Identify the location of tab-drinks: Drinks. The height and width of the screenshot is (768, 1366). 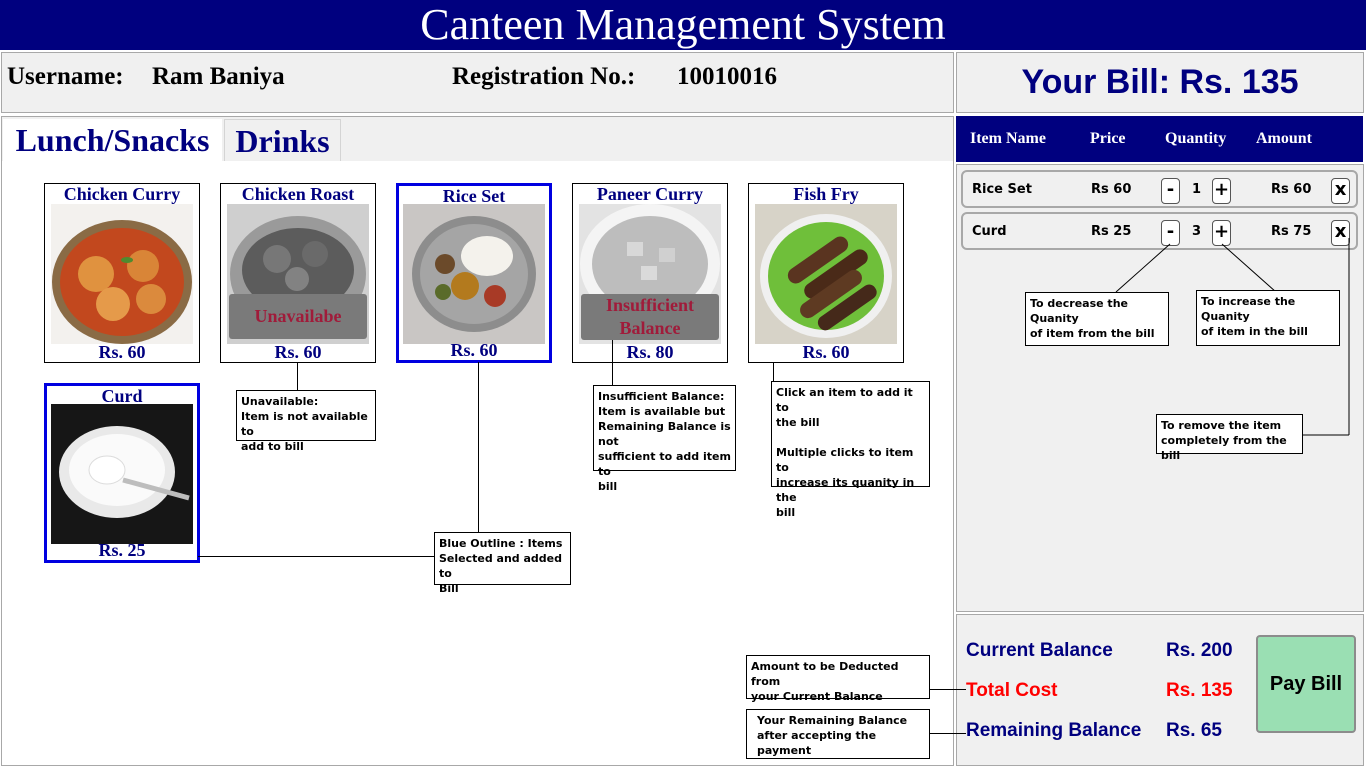
(282, 140).